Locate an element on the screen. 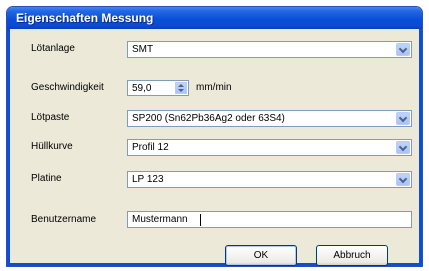  stepper-up-icon is located at coordinates (181, 85).